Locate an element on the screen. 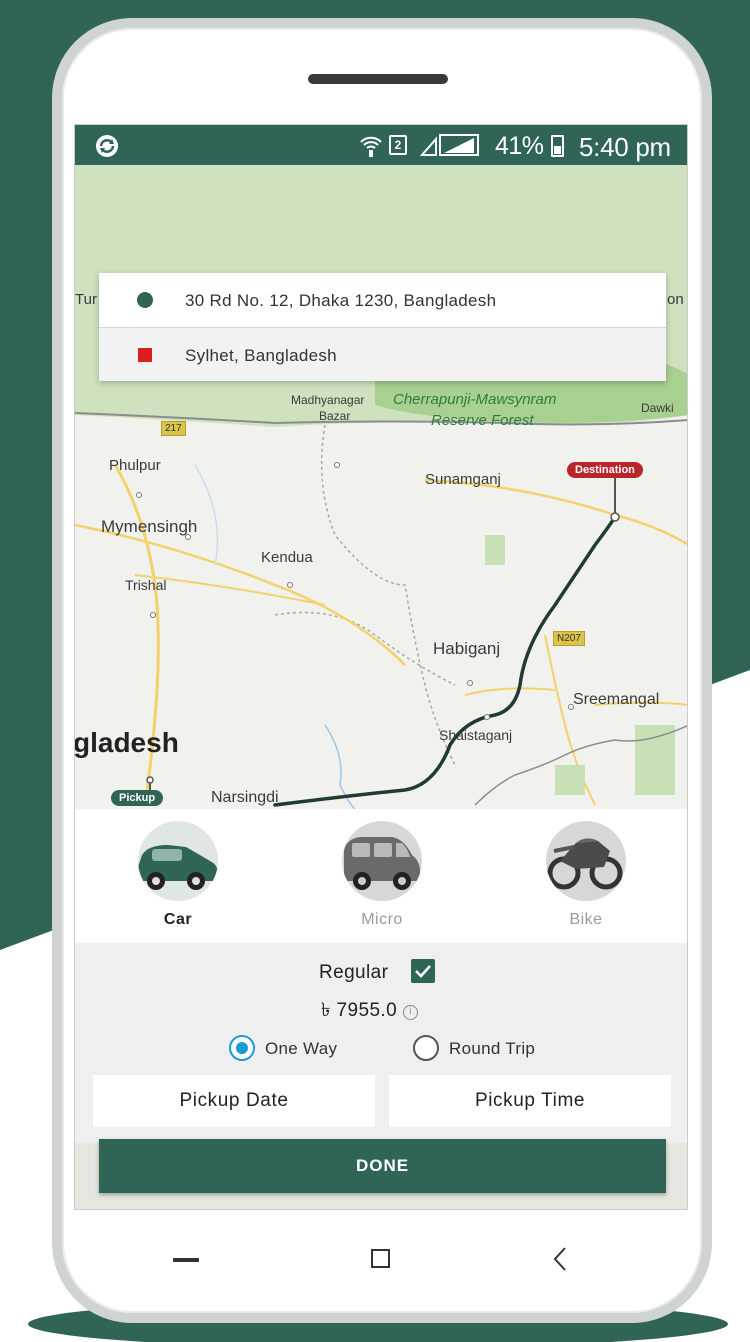 Image resolution: width=750 pixels, height=1342 pixels. nav-chevron-left-icon is located at coordinates (560, 1259).